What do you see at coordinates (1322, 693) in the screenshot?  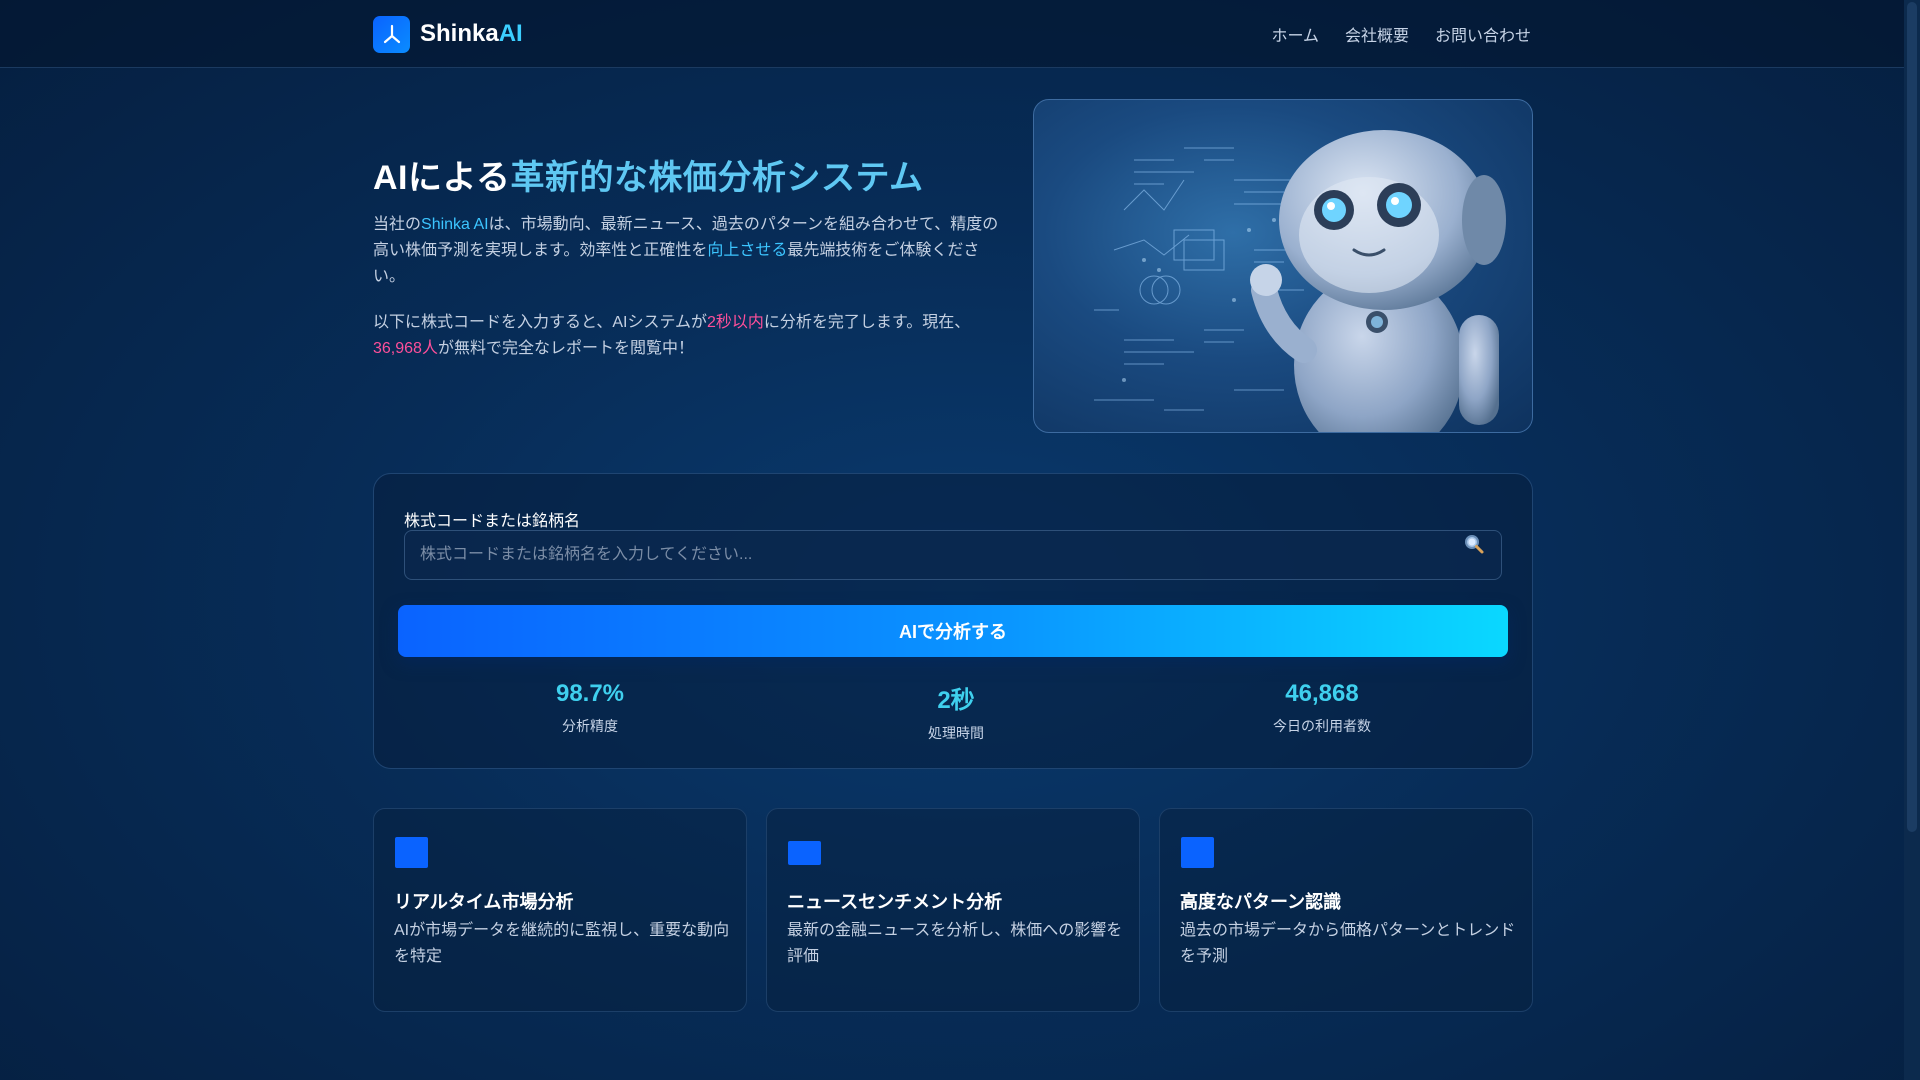 I see `stat-value: 46,868` at bounding box center [1322, 693].